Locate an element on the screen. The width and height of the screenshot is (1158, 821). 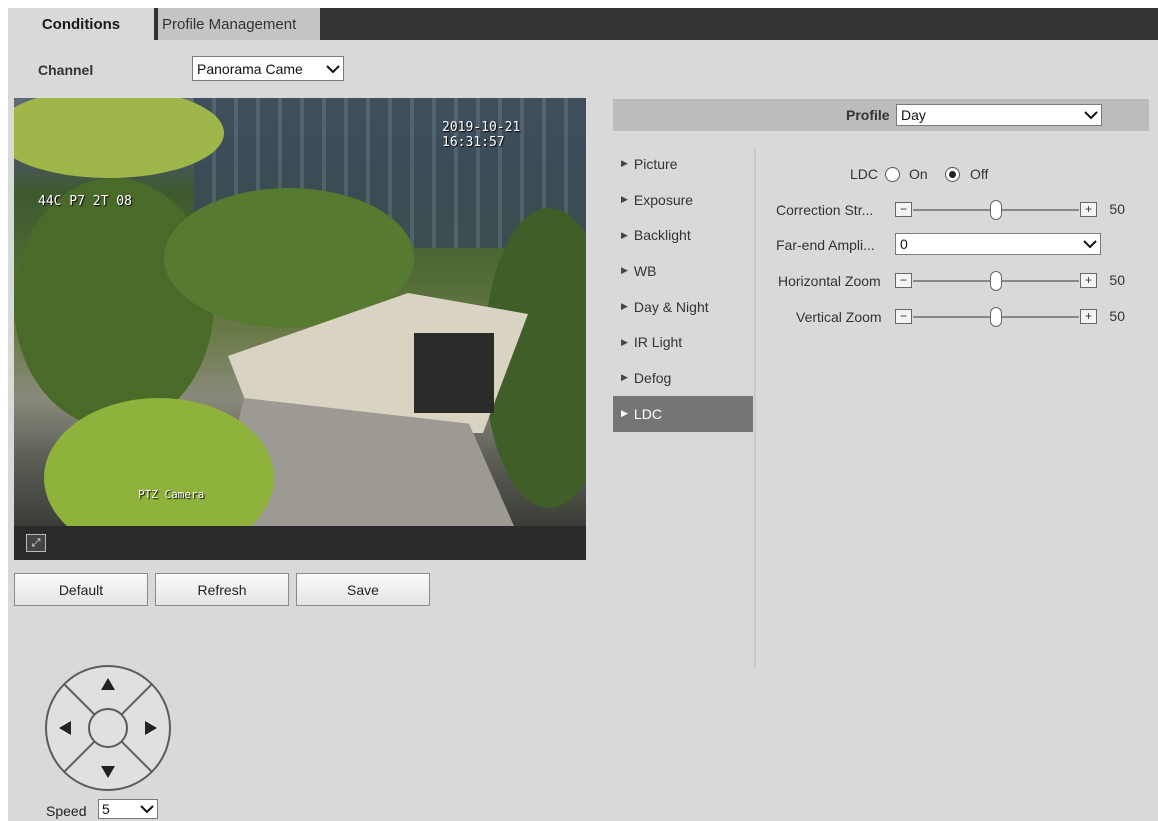
fit-screen-icon: ⤢ is located at coordinates (36, 543).